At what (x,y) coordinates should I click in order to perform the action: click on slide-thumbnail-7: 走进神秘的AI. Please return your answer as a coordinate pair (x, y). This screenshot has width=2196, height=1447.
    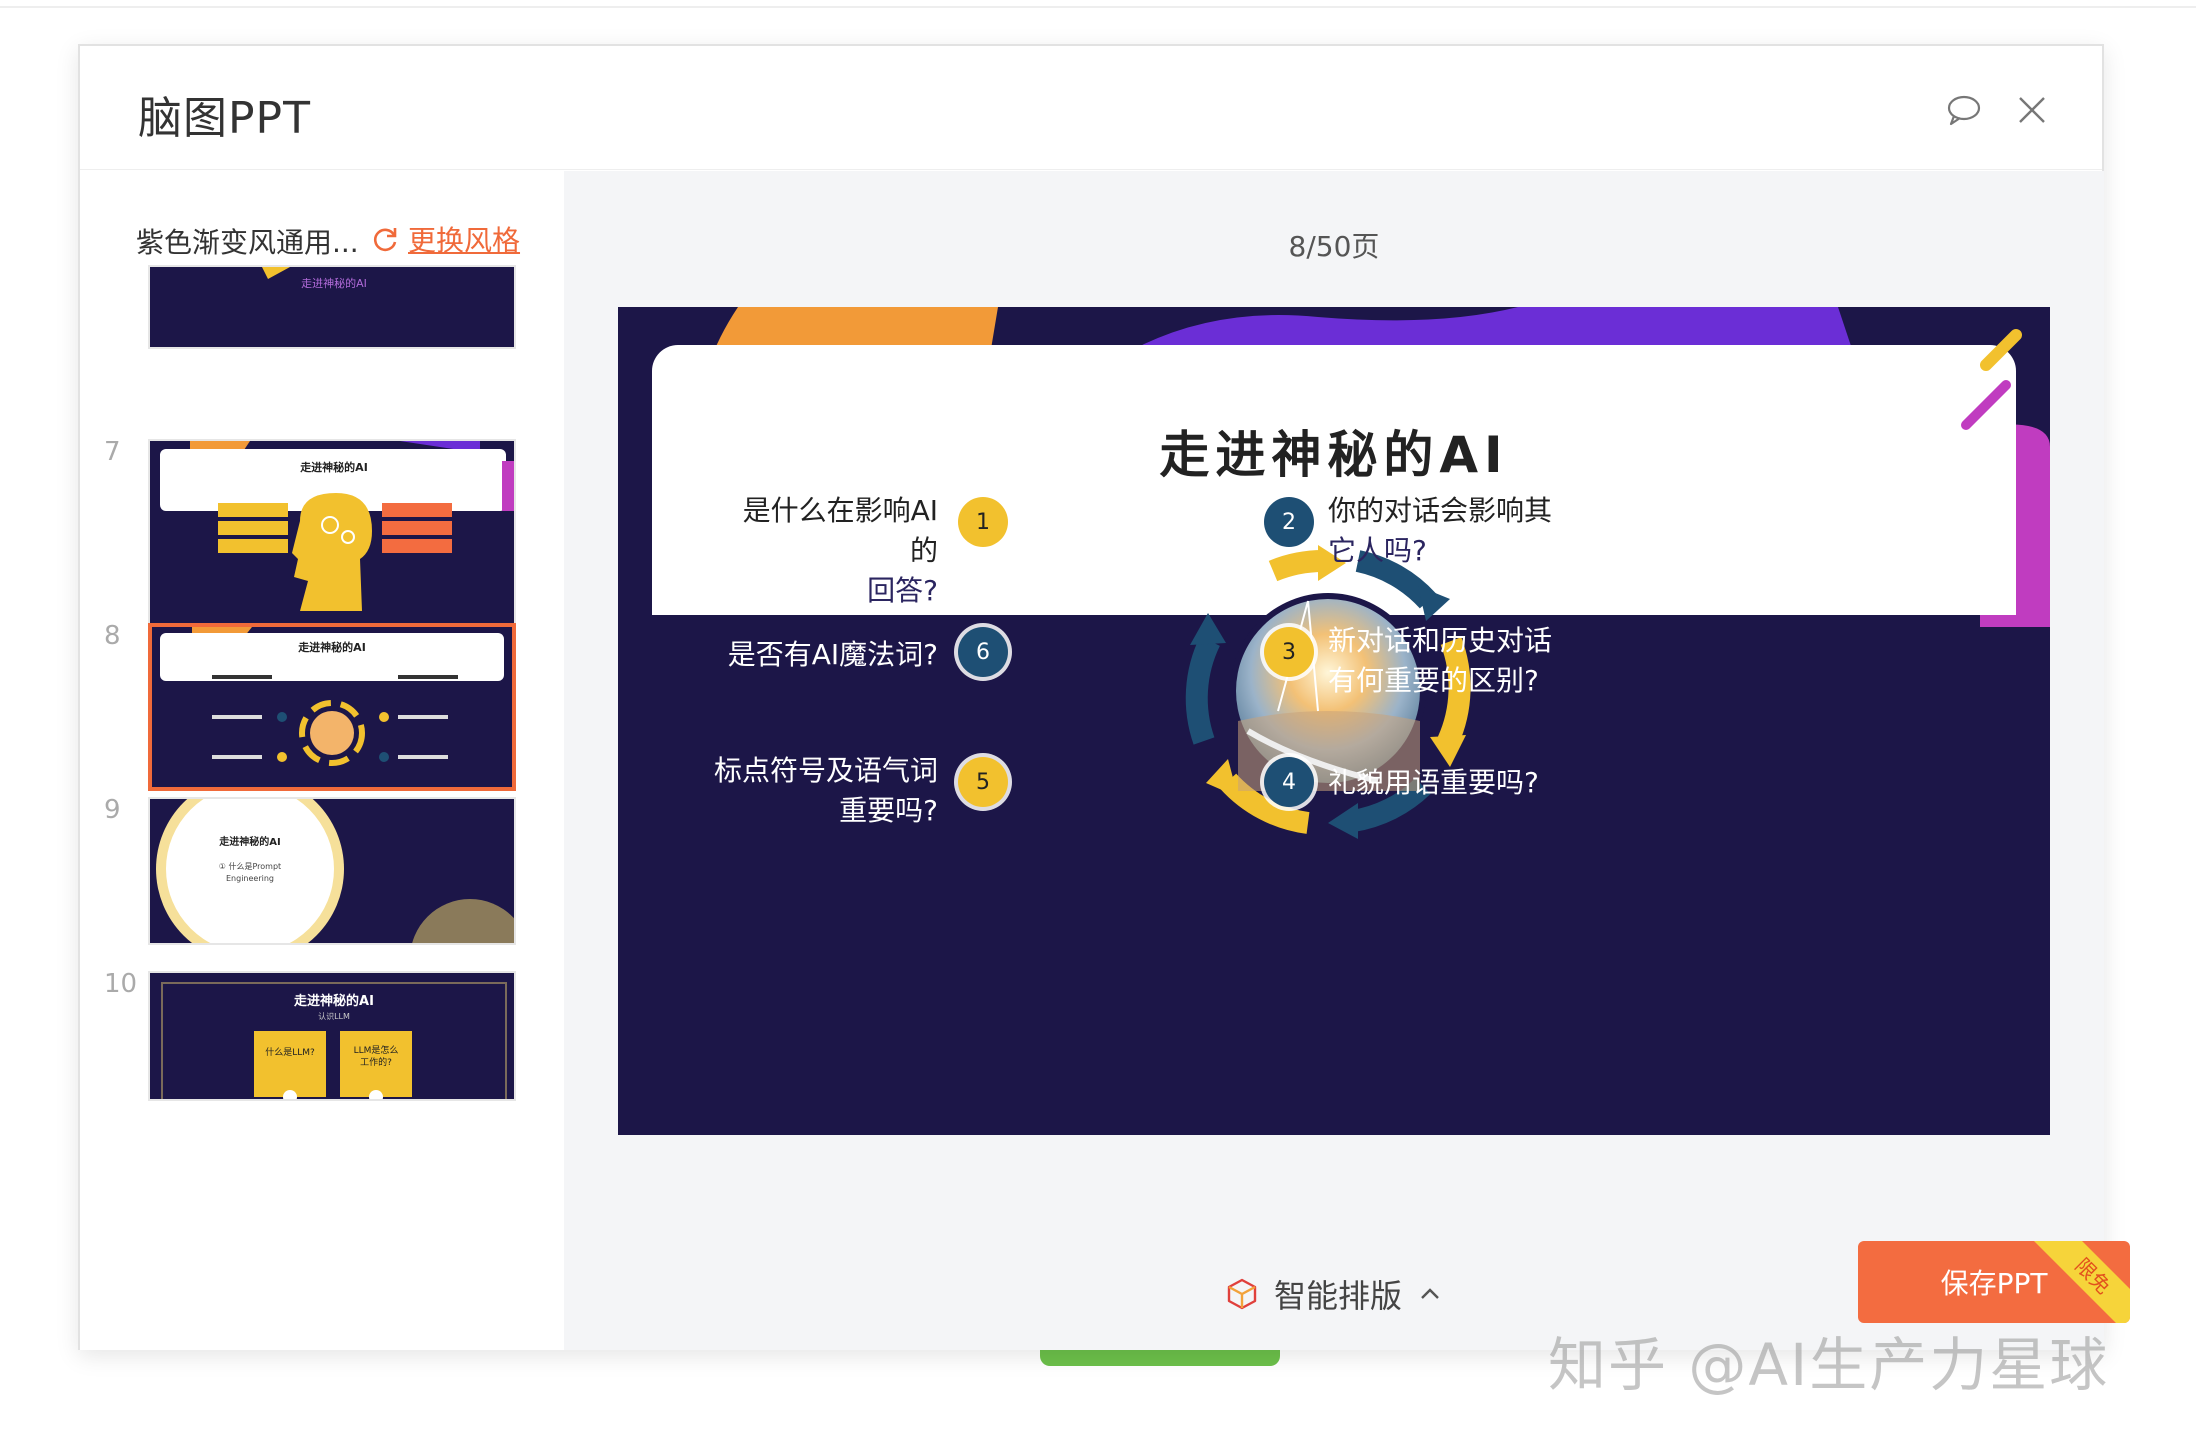
    Looking at the image, I should click on (332, 540).